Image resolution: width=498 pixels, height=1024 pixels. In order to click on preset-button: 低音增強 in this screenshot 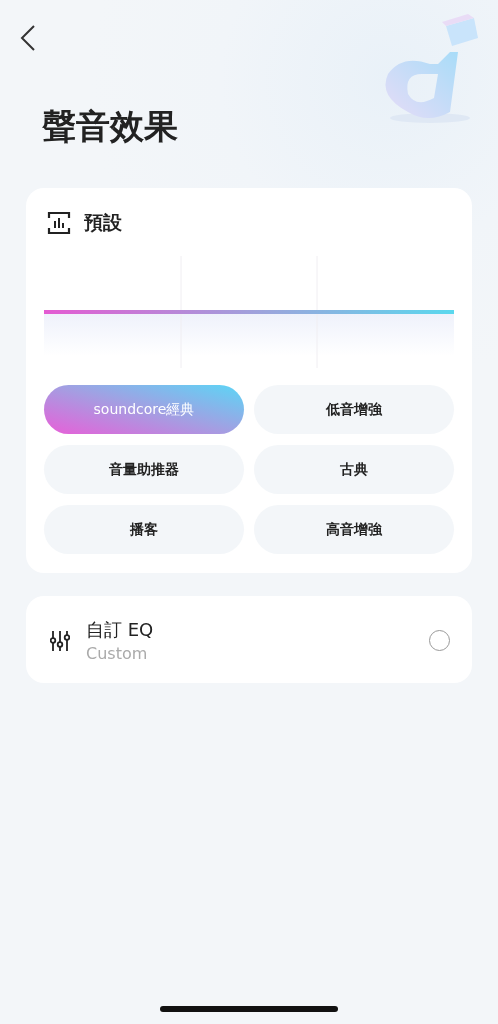, I will do `click(354, 409)`.